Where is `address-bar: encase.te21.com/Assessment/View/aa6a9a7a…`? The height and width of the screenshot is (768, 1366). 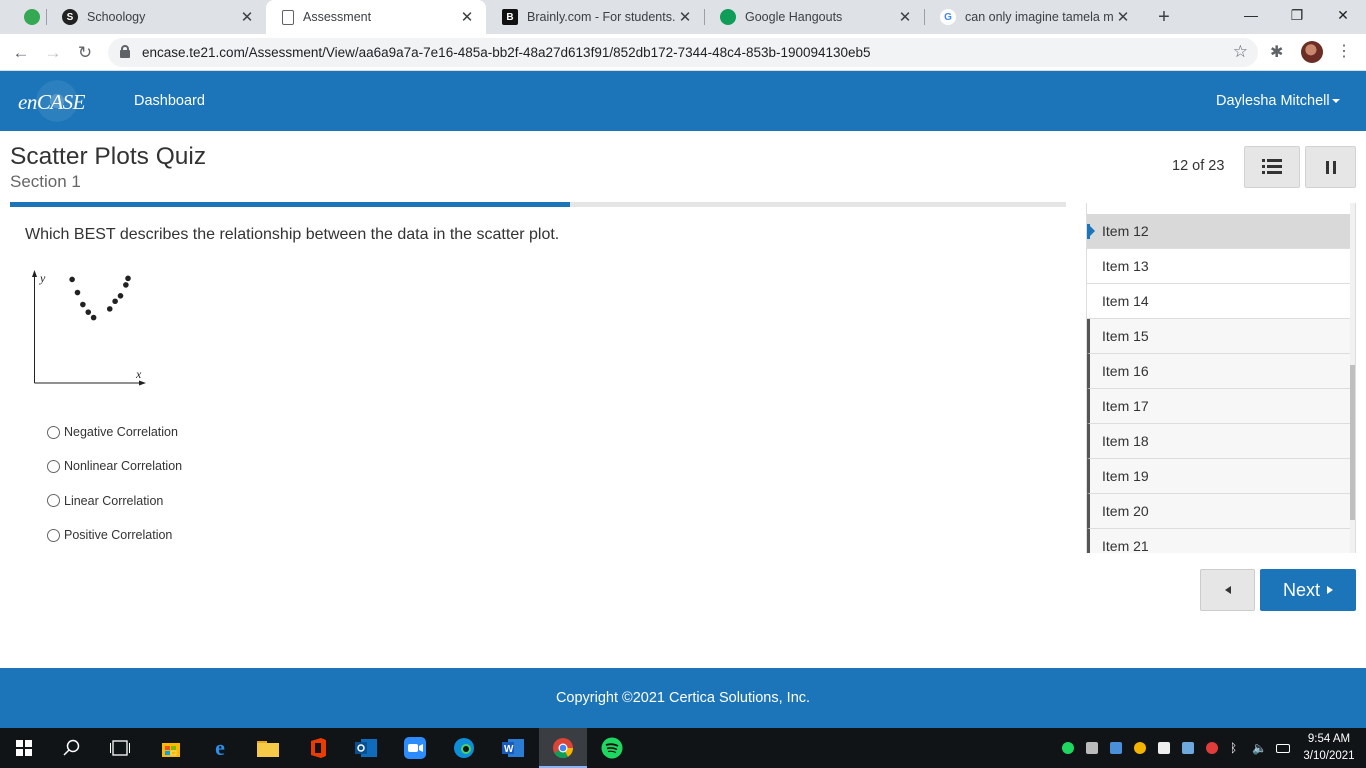
address-bar: encase.te21.com/Assessment/View/aa6a9a7a… is located at coordinates (683, 52).